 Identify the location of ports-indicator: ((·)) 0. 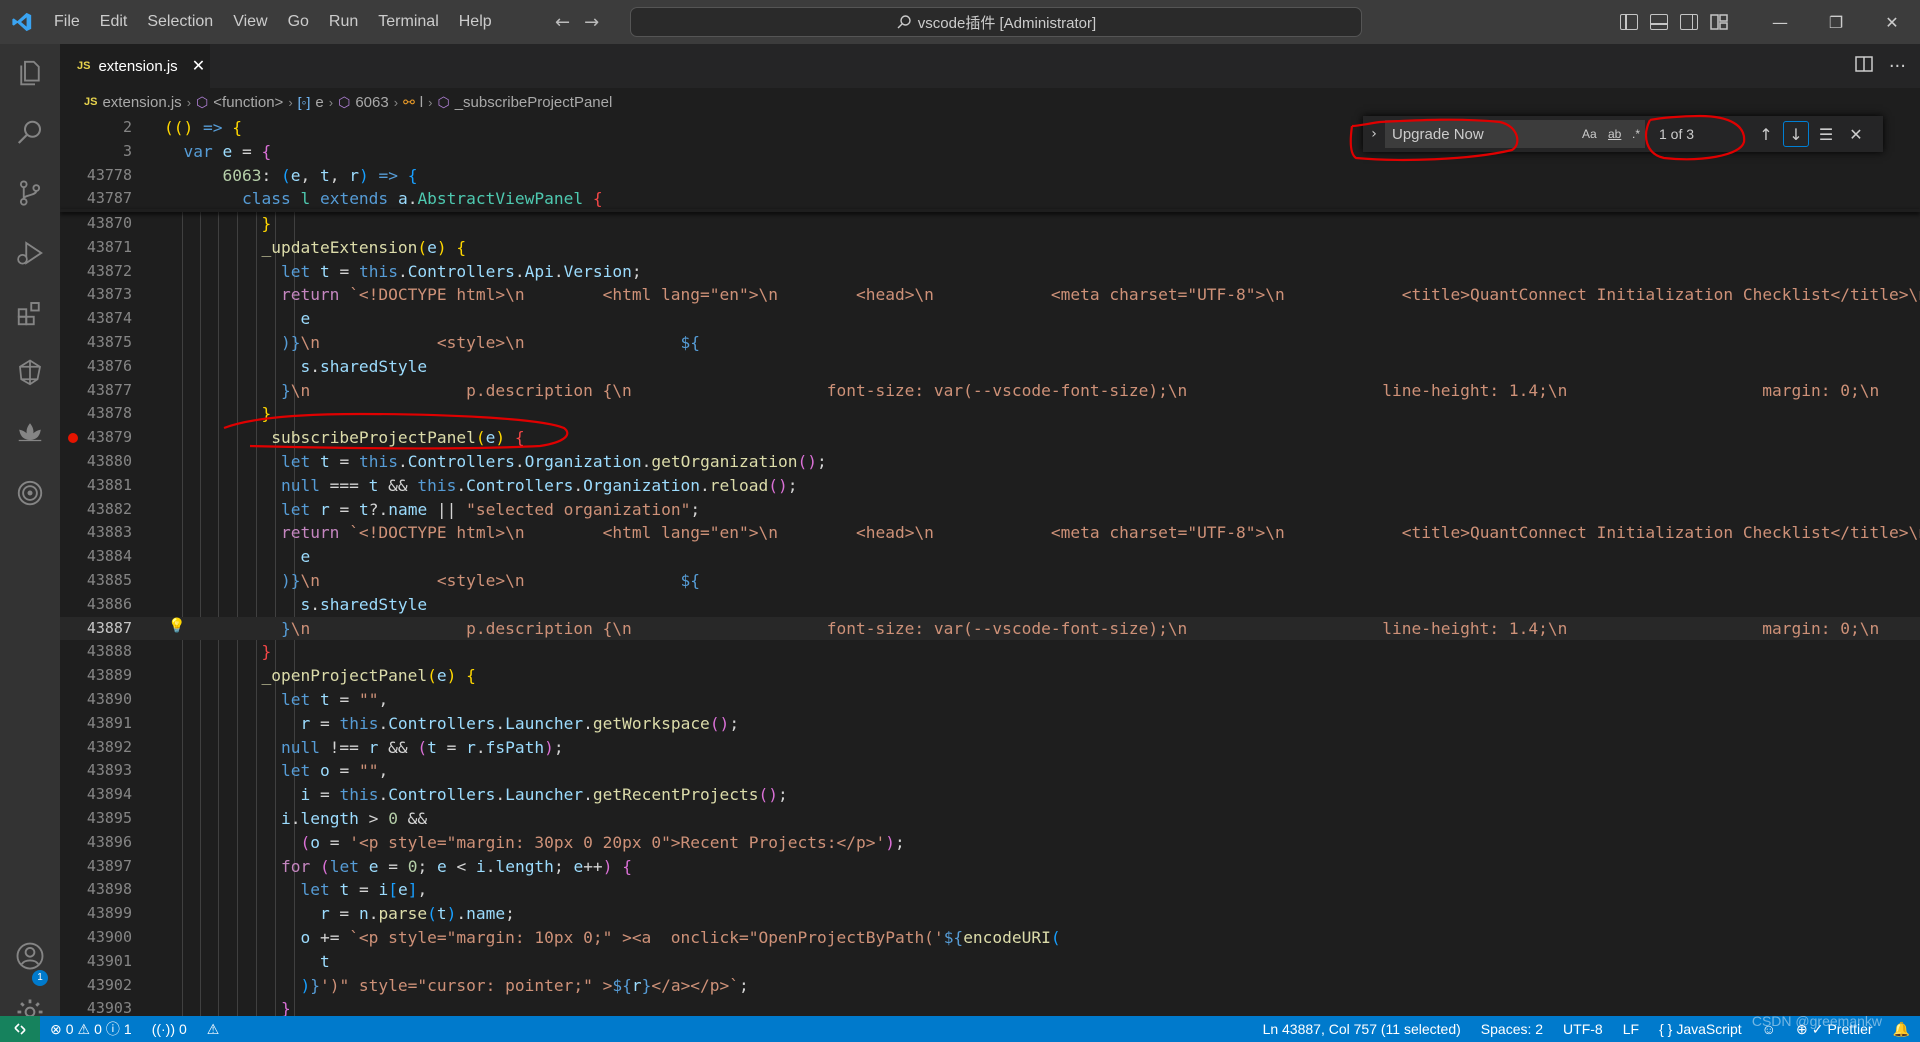
(169, 1029).